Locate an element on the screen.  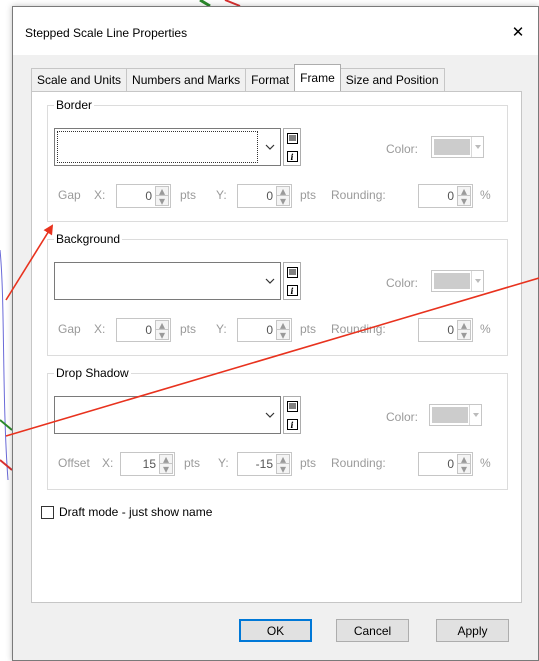
close-icon: ✕ is located at coordinates (518, 32).